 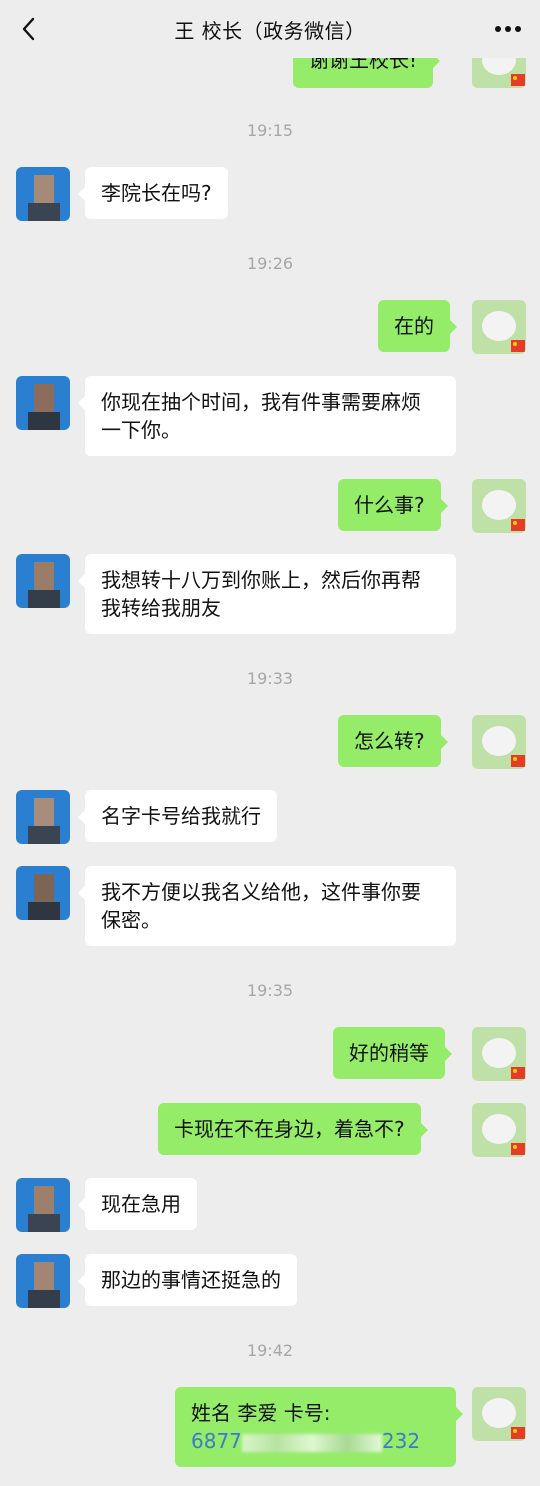 I want to click on chat-title: 王 校长（政务微信）, so click(x=270, y=30).